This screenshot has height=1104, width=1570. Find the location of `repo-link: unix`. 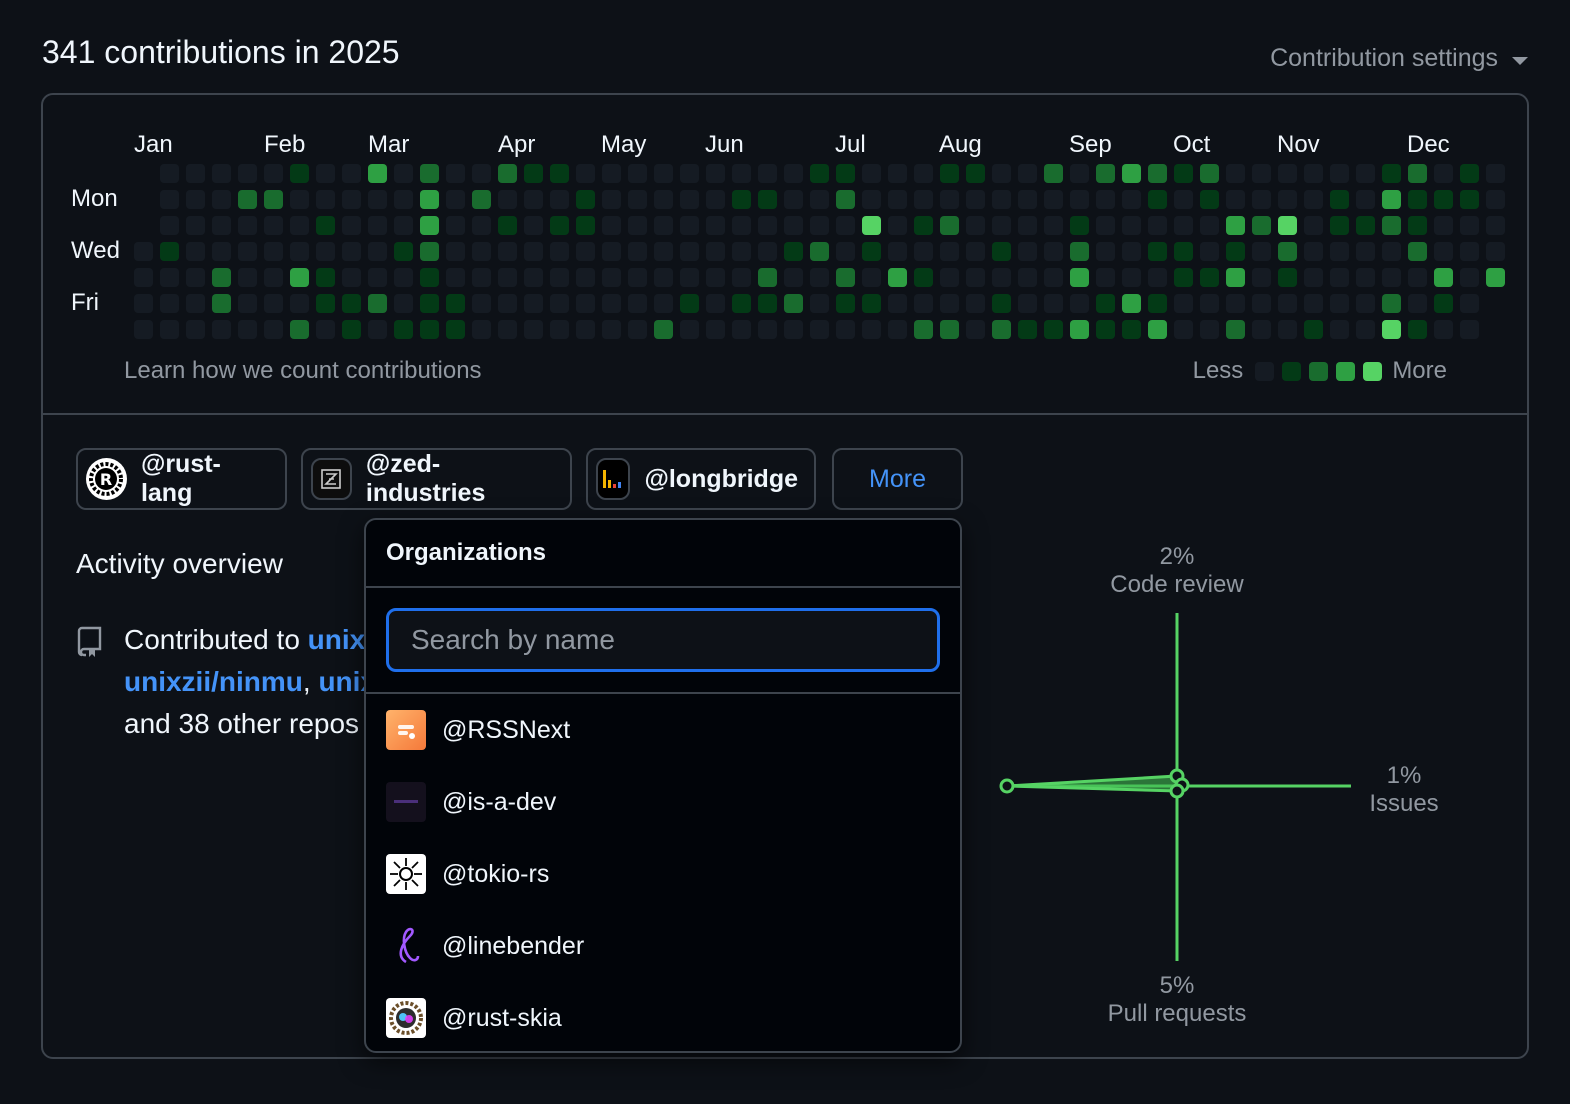

repo-link: unix is located at coordinates (337, 639).